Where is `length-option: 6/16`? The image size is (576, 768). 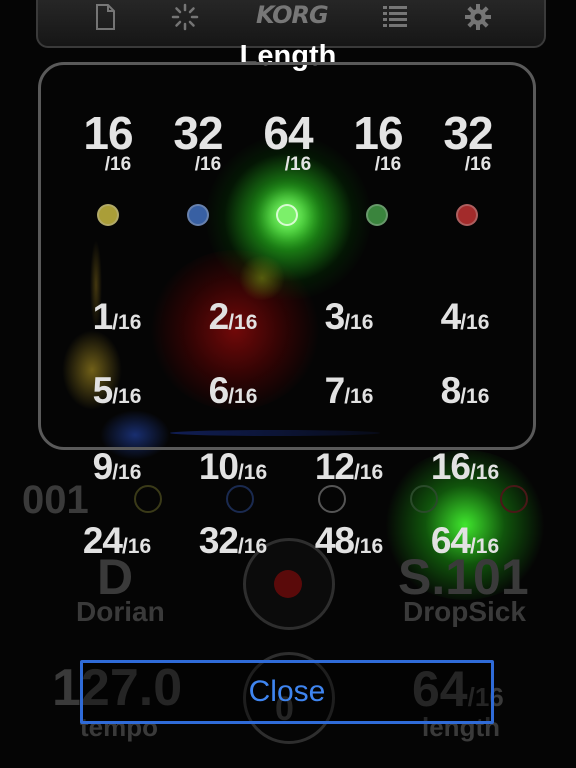
length-option: 6/16 is located at coordinates (233, 391).